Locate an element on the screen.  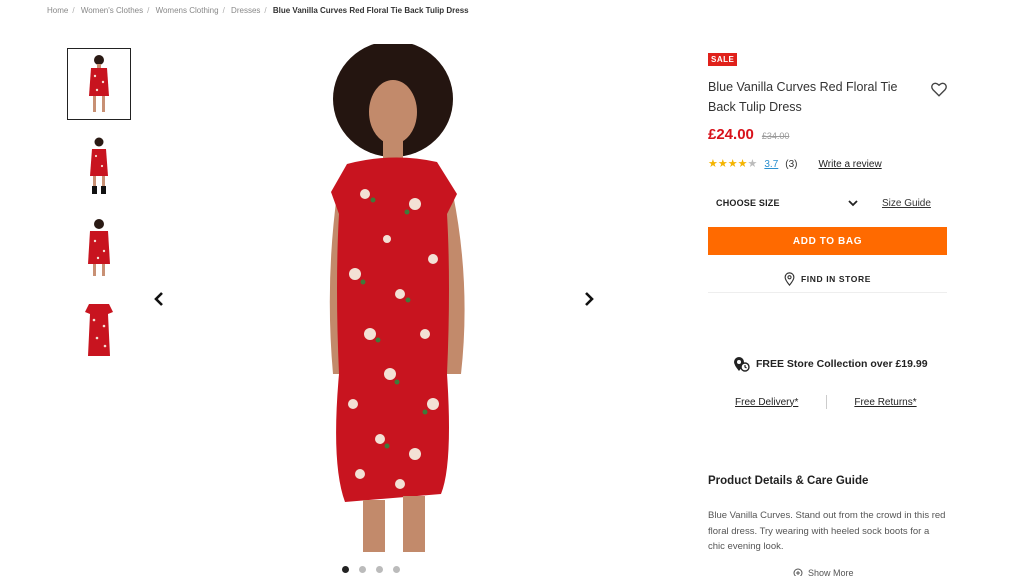
chevron-left-icon is located at coordinates (158, 299).